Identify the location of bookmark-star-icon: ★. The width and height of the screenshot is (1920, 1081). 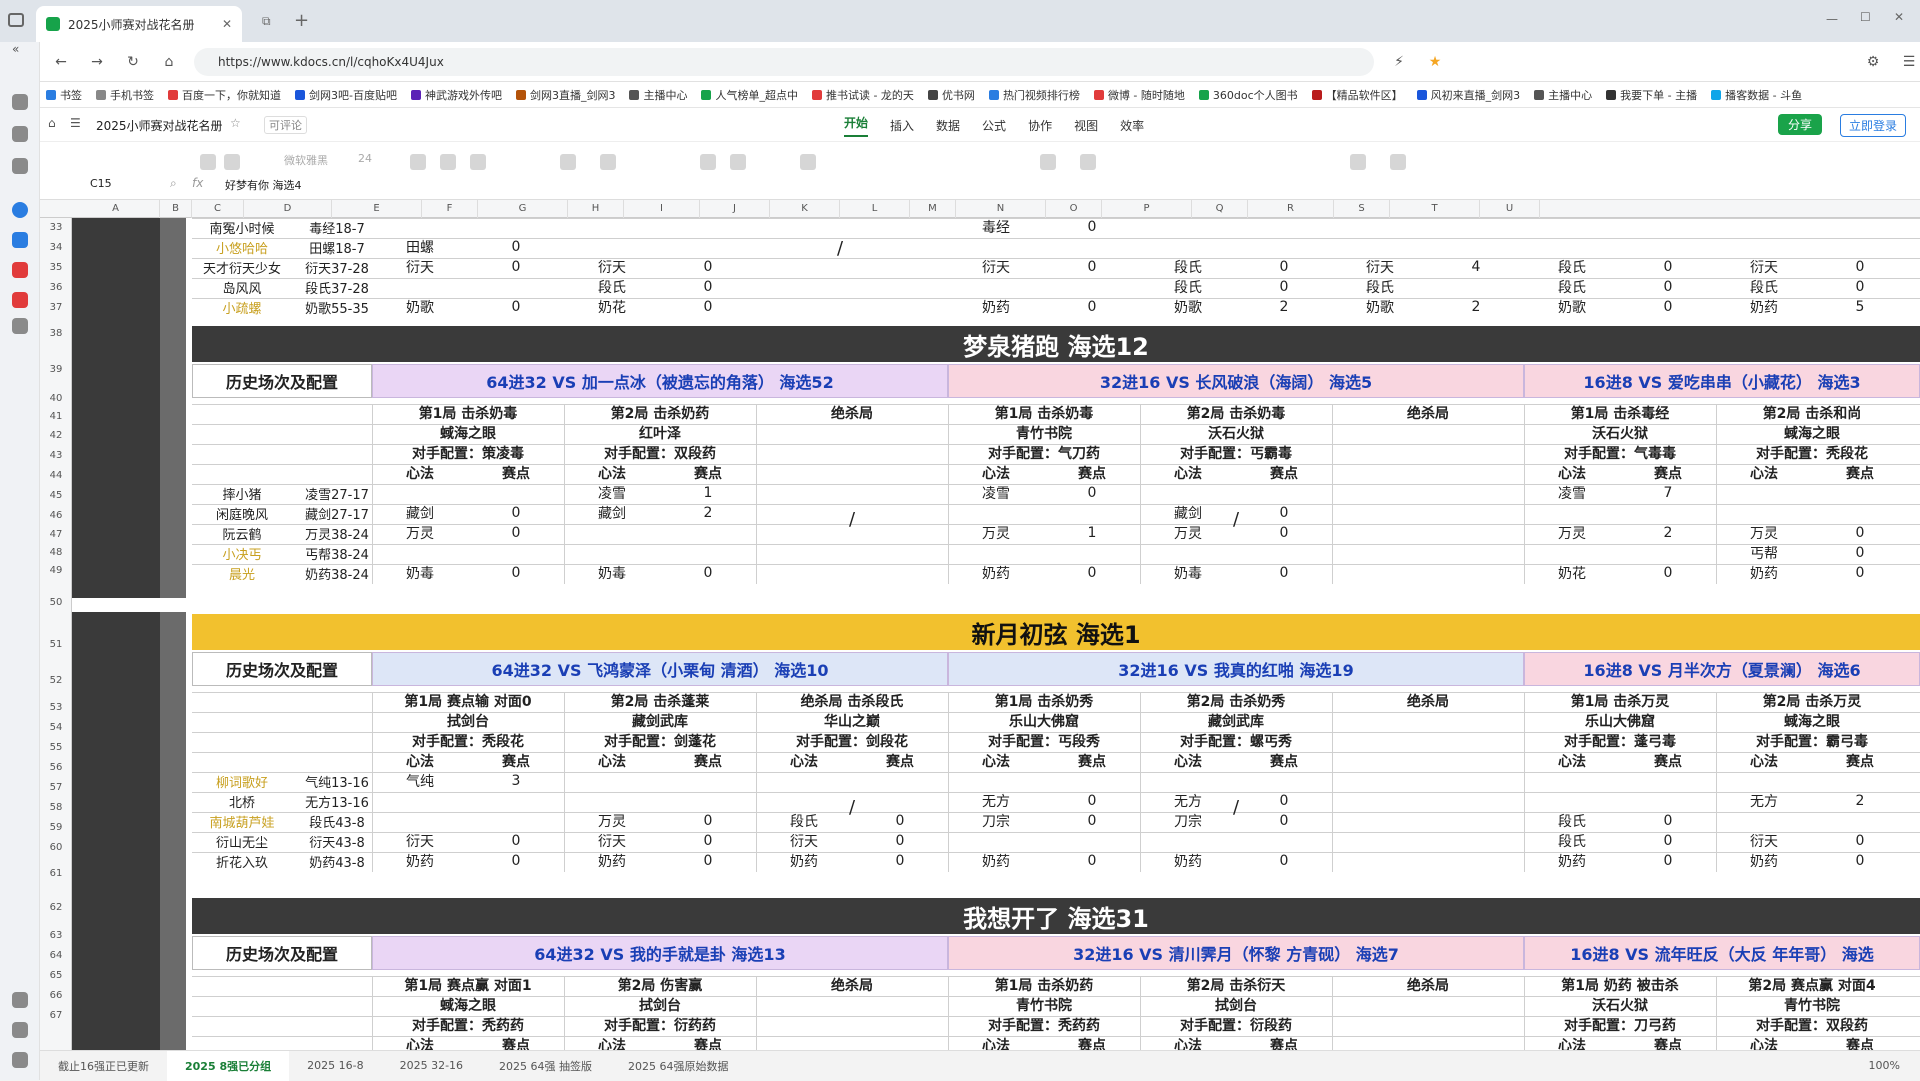
(1435, 62).